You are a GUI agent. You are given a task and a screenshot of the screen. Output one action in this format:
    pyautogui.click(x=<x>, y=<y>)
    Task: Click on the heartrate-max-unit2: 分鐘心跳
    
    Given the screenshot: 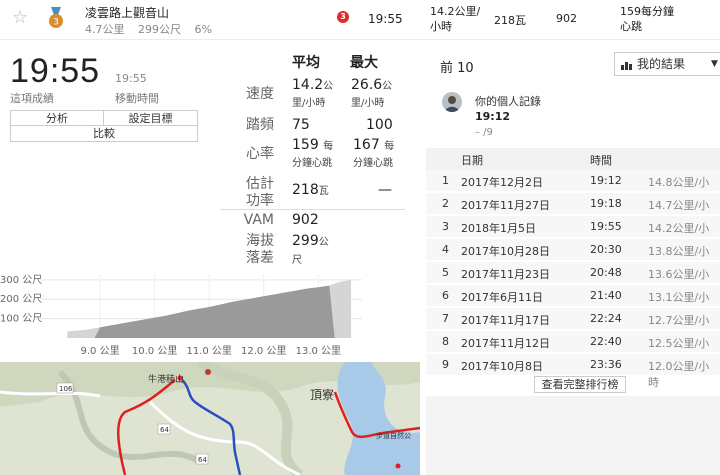 What is the action you would take?
    pyautogui.click(x=373, y=163)
    